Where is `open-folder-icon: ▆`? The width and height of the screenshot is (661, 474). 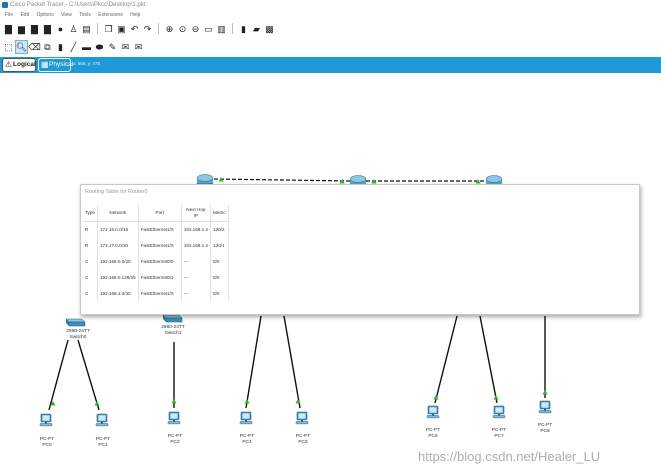
open-folder-icon: ▆ is located at coordinates (21, 29).